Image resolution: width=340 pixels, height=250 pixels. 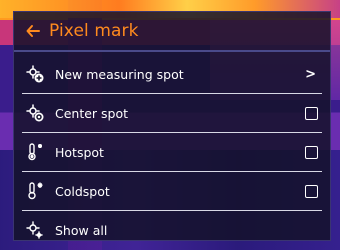 I want to click on menu-item-hotspot: Hotspot, so click(x=172, y=152).